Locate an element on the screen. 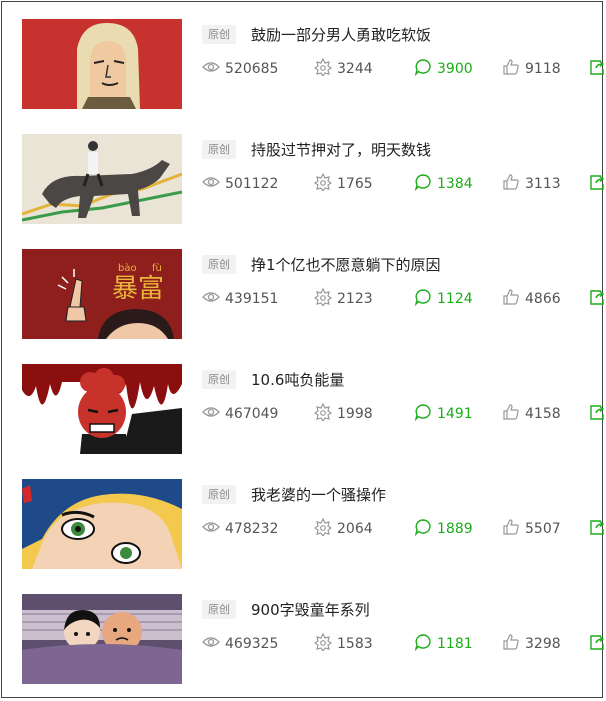 The height and width of the screenshot is (701, 606). likes-stat: 3113 is located at coordinates (531, 183).